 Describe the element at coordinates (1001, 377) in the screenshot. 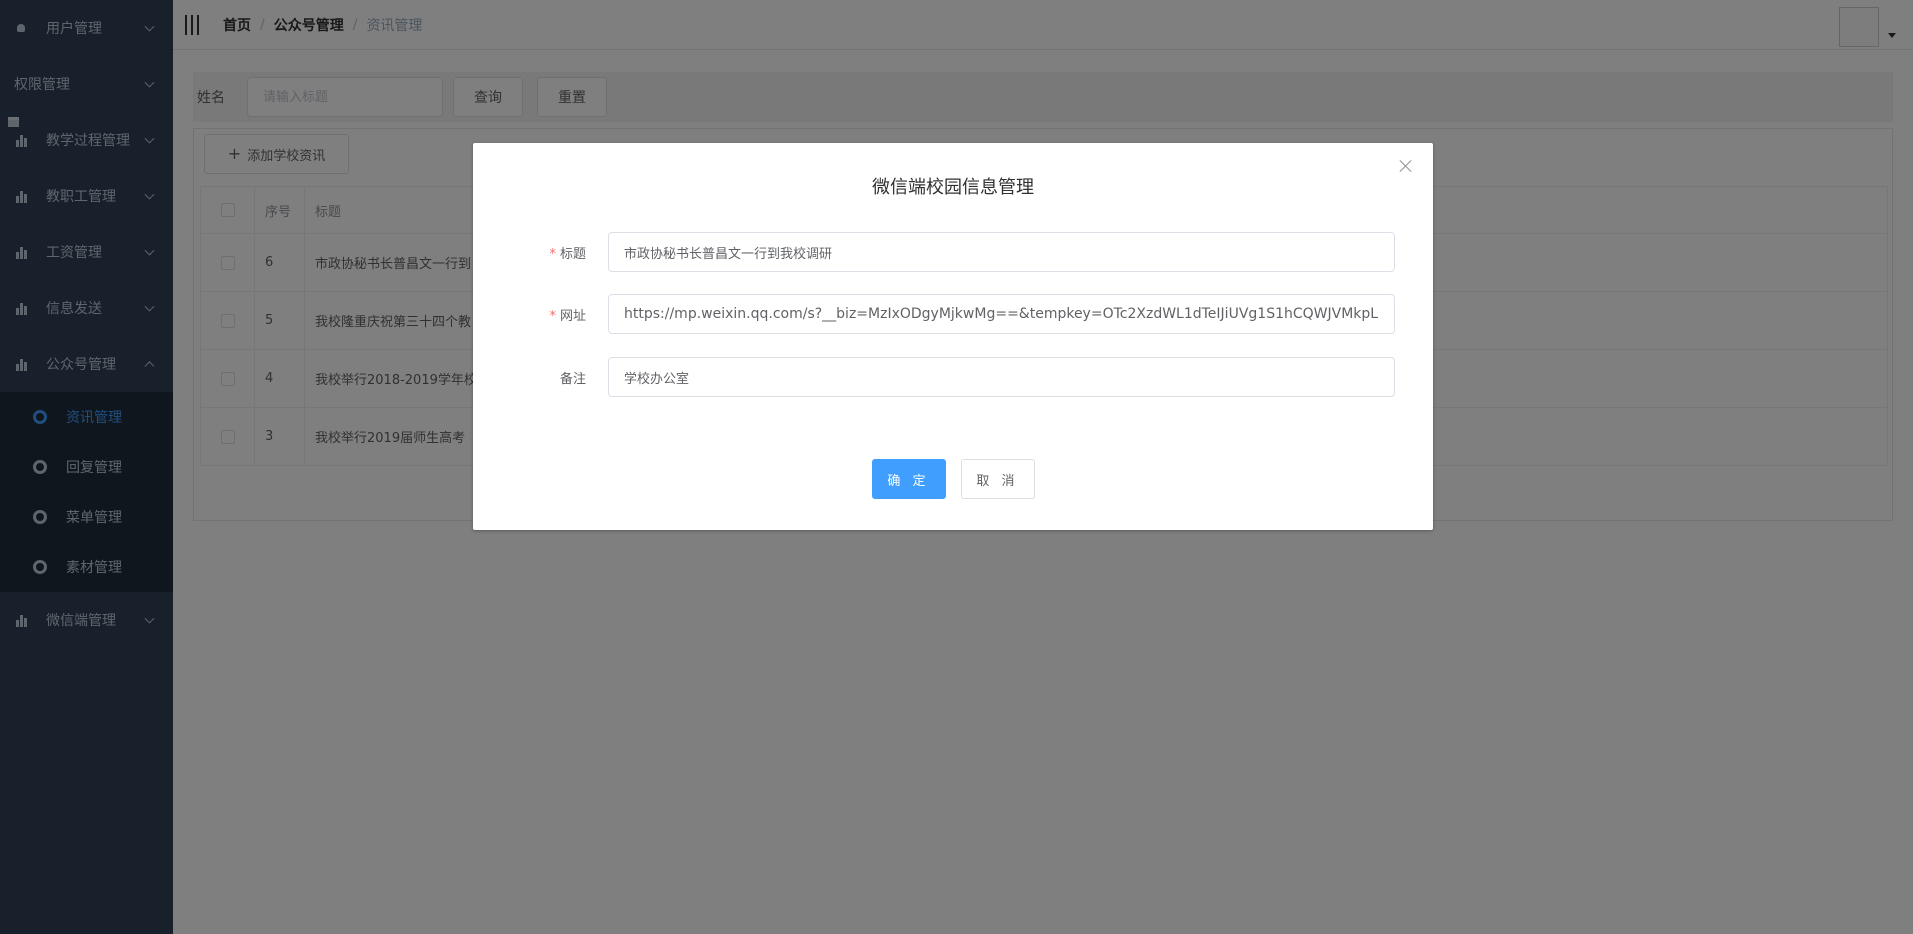

I see `note-input` at that location.